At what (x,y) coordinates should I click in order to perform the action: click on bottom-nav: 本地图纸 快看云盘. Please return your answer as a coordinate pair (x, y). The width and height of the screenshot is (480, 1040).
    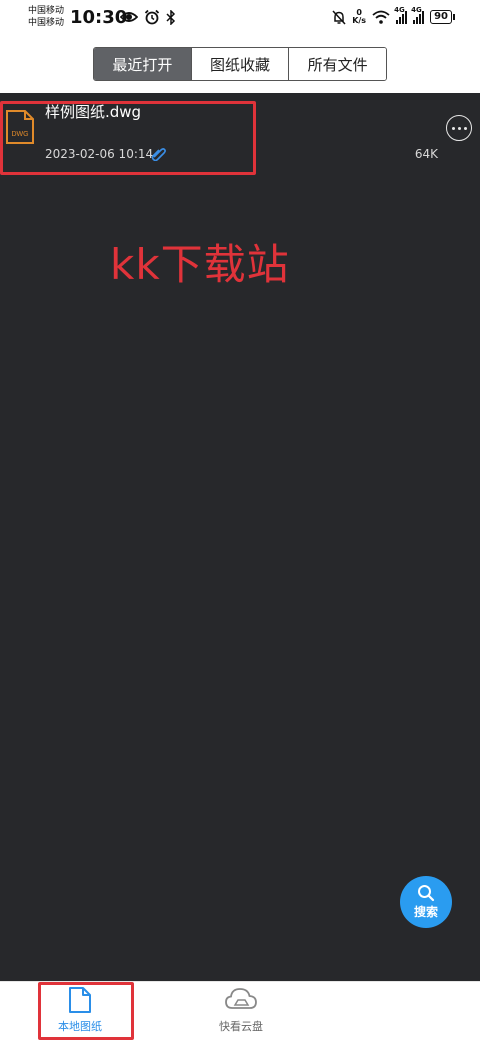
    Looking at the image, I should click on (240, 1010).